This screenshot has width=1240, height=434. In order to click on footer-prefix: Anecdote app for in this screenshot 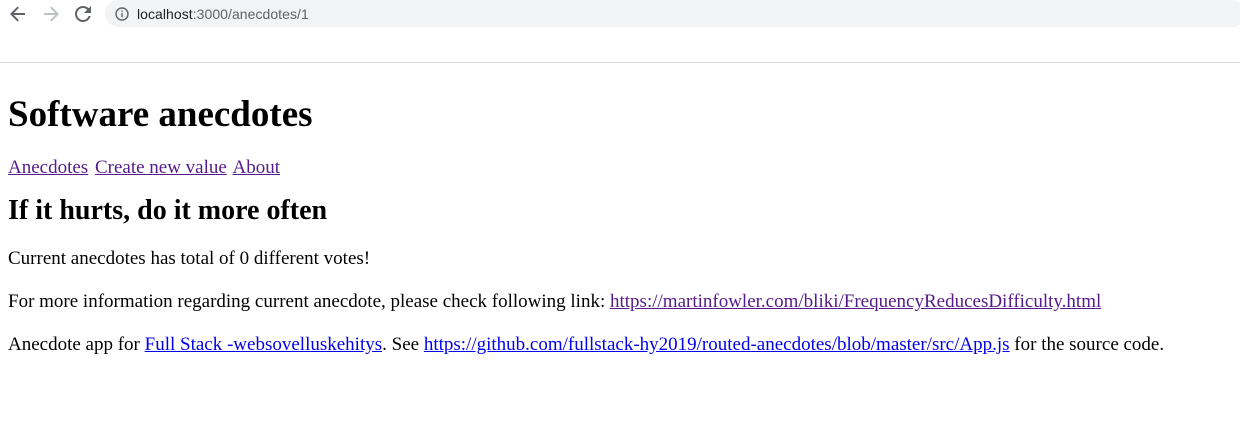, I will do `click(76, 344)`.